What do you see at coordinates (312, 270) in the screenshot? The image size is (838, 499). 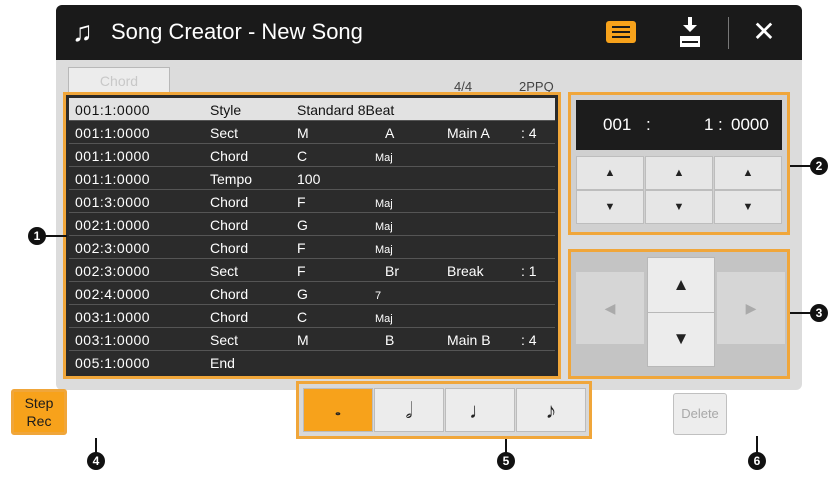 I see `event-row: 002:3:0000 Sect F Br Break : 1` at bounding box center [312, 270].